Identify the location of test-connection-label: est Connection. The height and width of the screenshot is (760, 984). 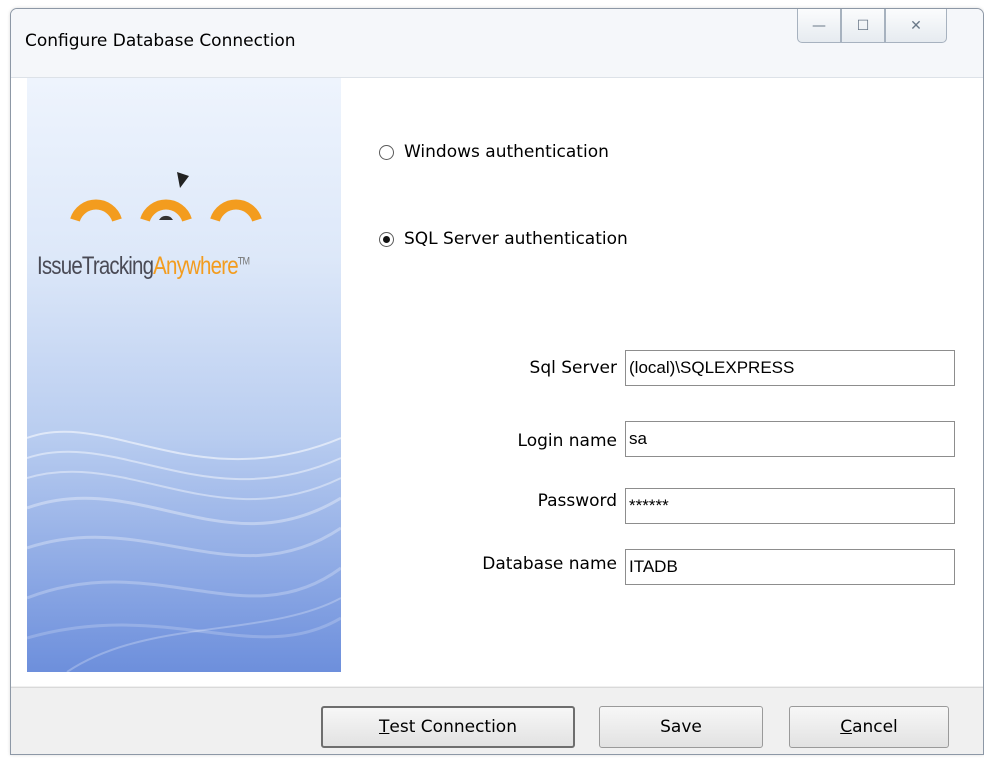
(453, 727).